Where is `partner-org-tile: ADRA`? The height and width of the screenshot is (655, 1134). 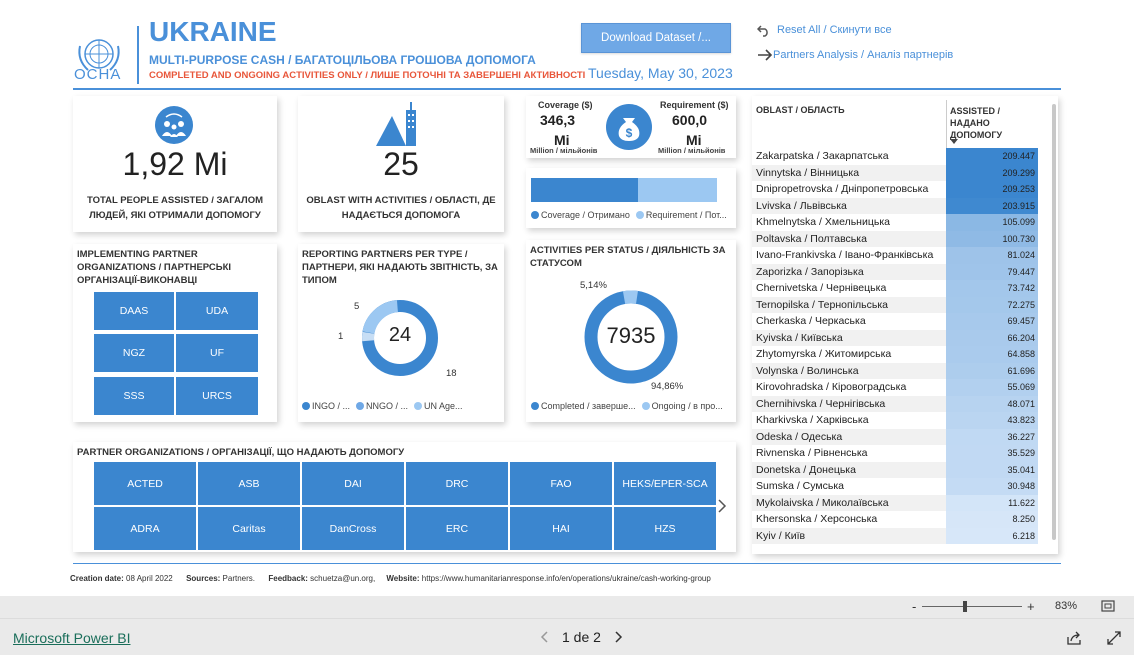
partner-org-tile: ADRA is located at coordinates (145, 528).